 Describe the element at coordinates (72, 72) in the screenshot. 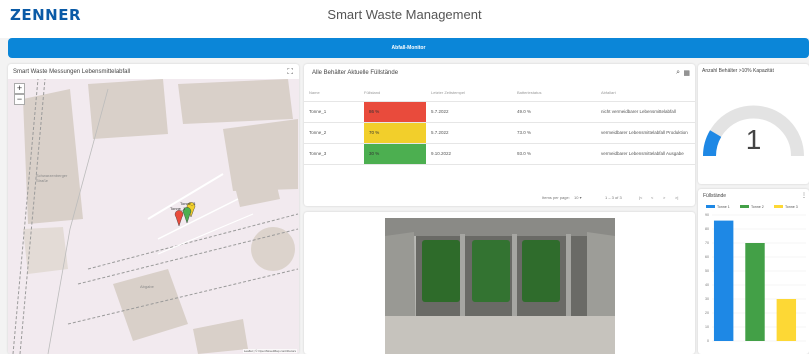

I see `map-panel-title: Smart Waste Messungen Lebensmittelabfall` at that location.